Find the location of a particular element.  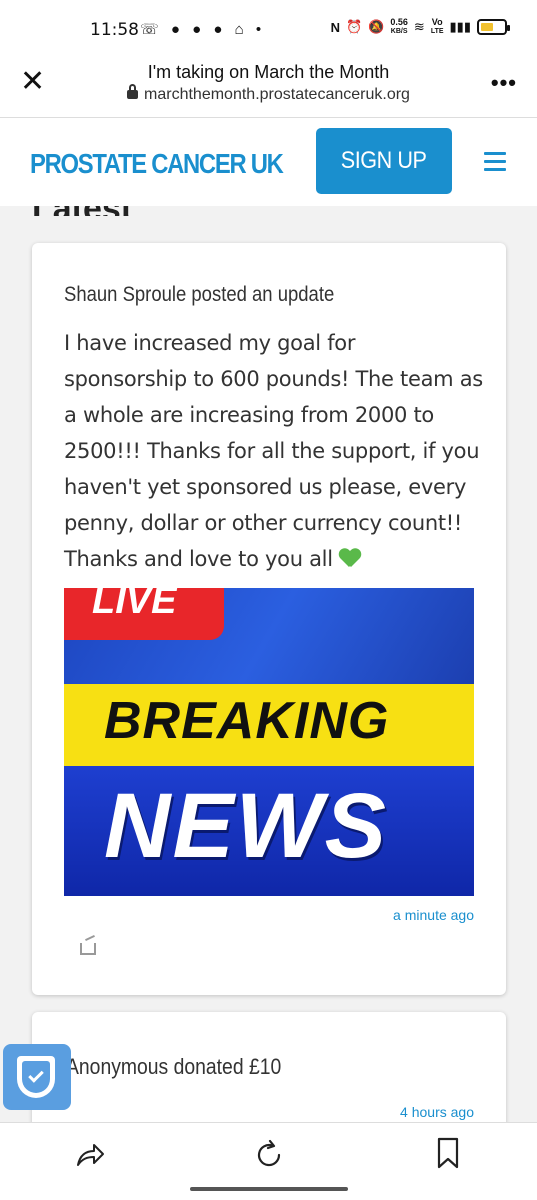

signal-icon: ▮▮▮ is located at coordinates (460, 26).